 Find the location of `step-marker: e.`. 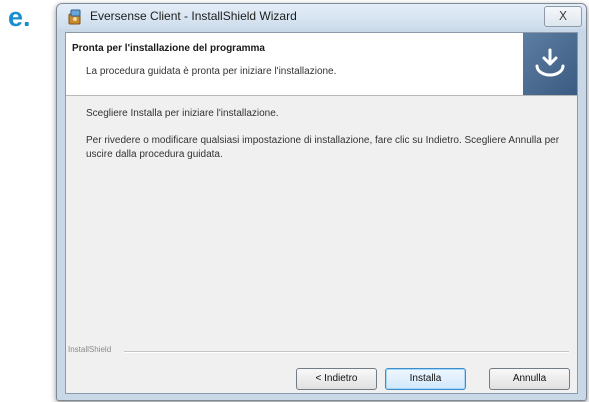

step-marker: e. is located at coordinates (19, 17).